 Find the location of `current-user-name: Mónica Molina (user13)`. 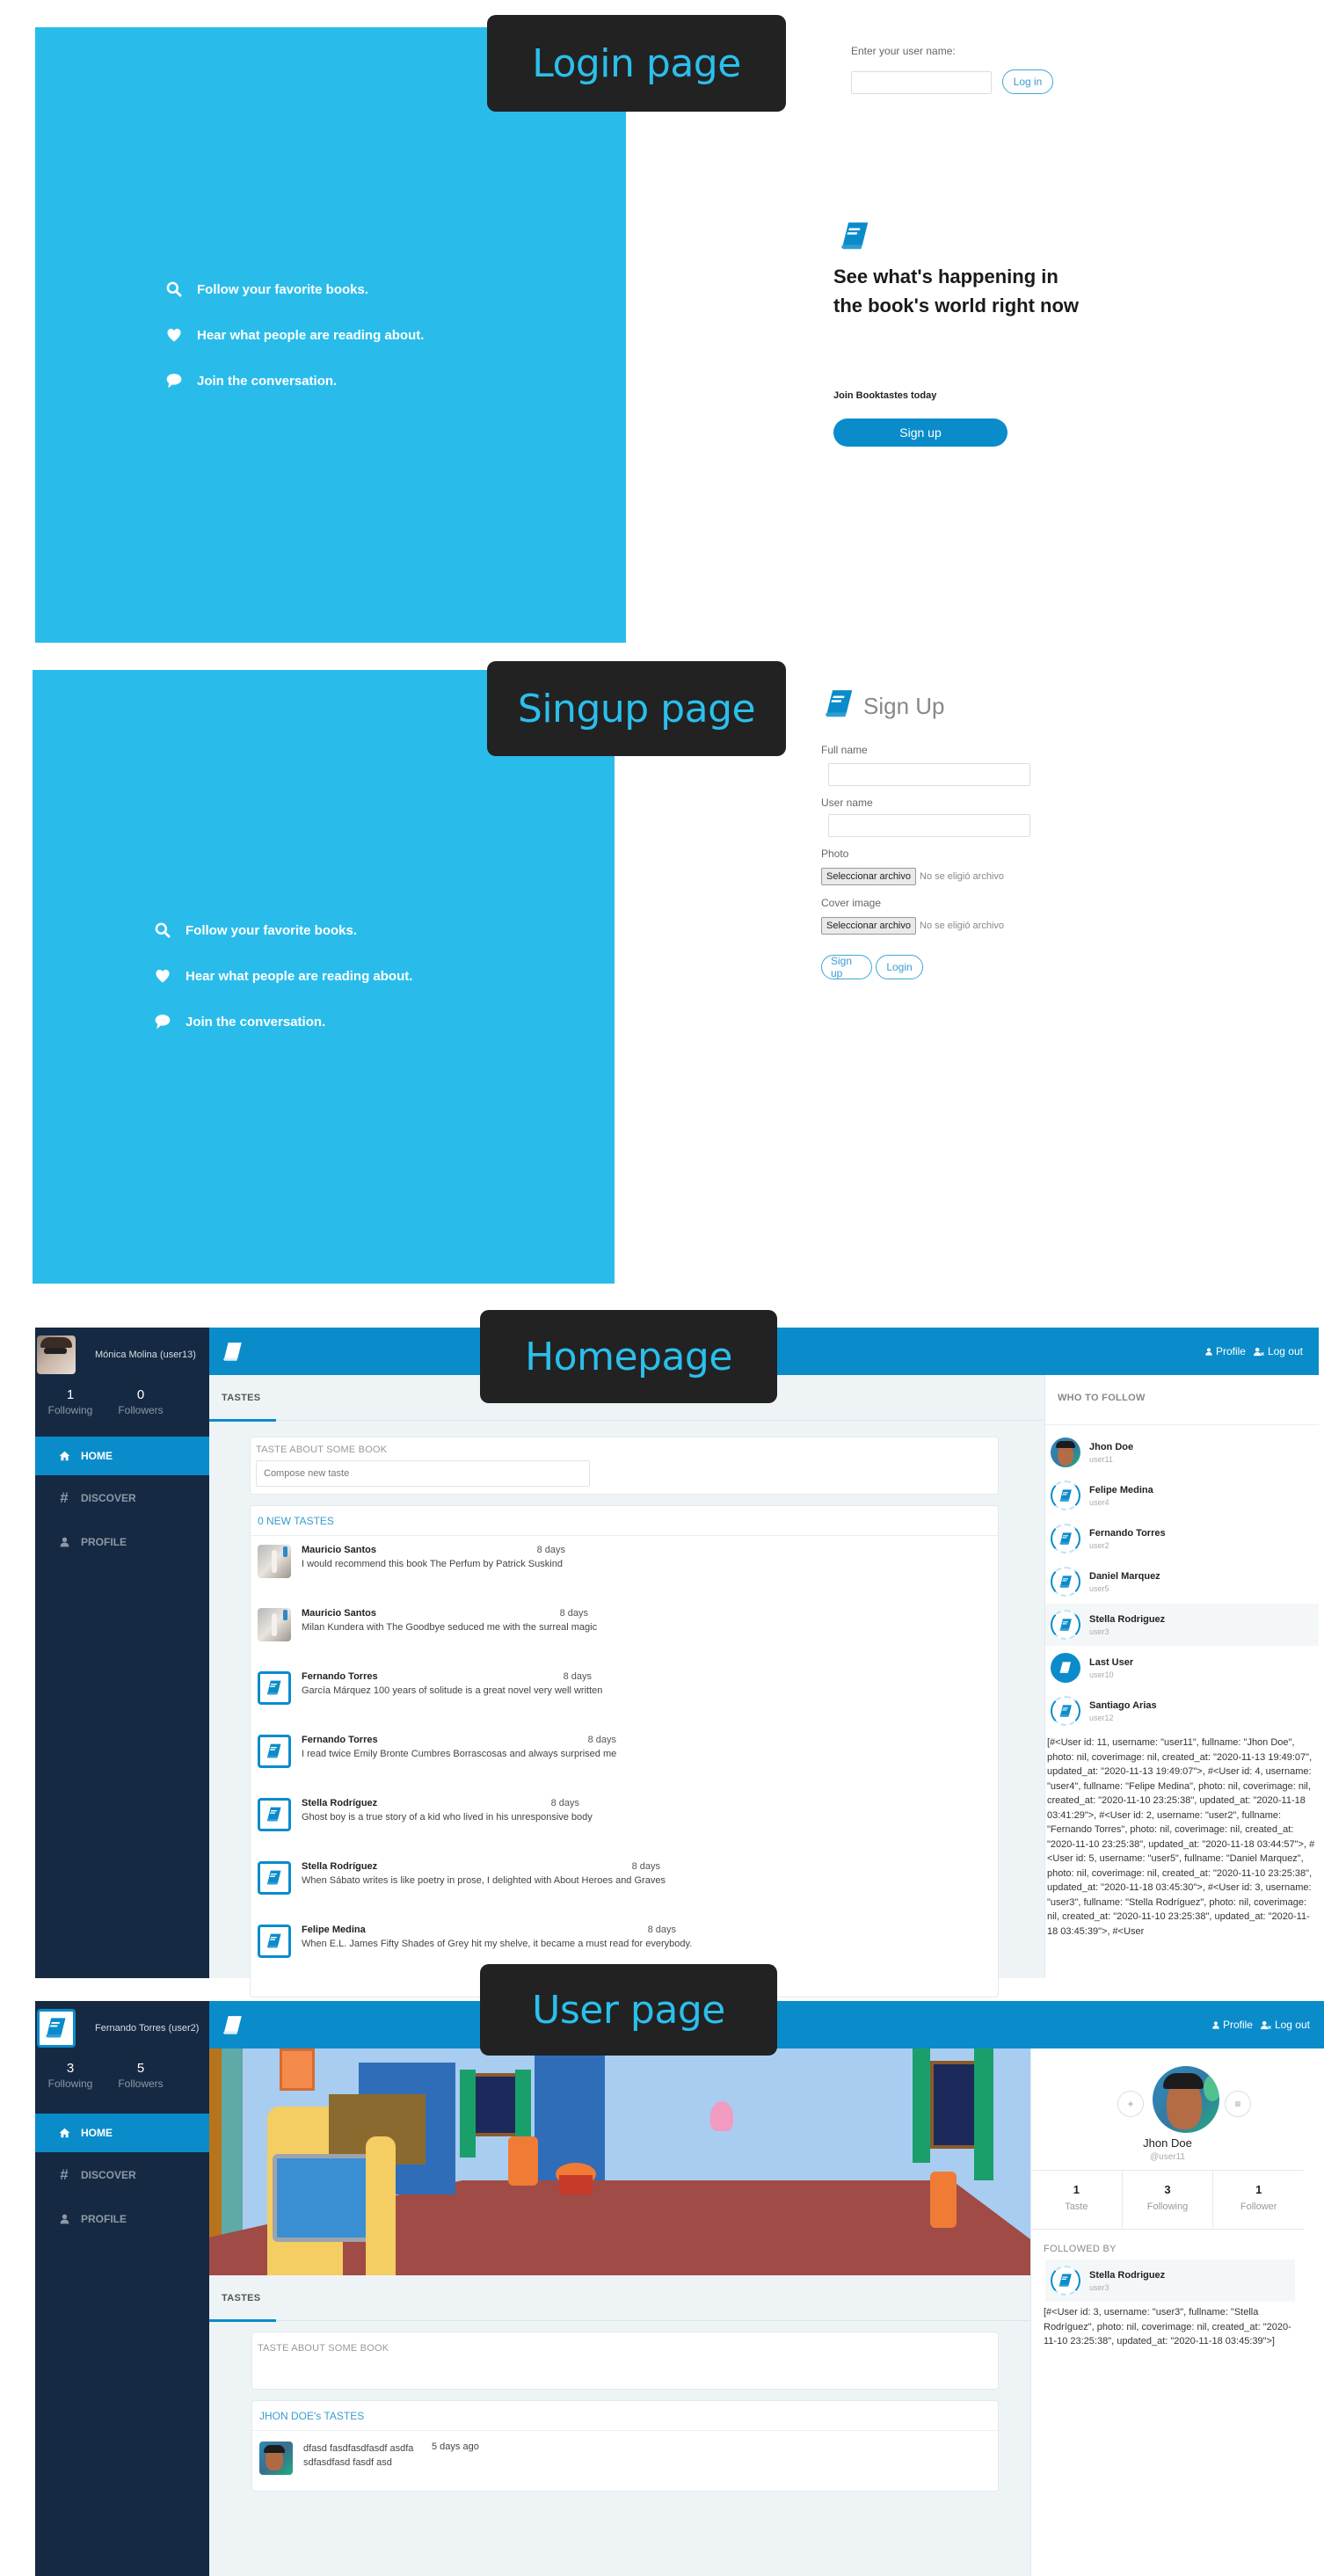

current-user-name: Mónica Molina (user13) is located at coordinates (145, 1355).